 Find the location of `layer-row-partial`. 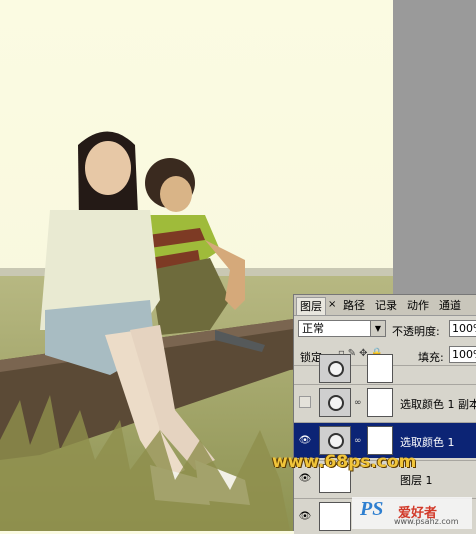

layer-row-partial is located at coordinates (385, 368).